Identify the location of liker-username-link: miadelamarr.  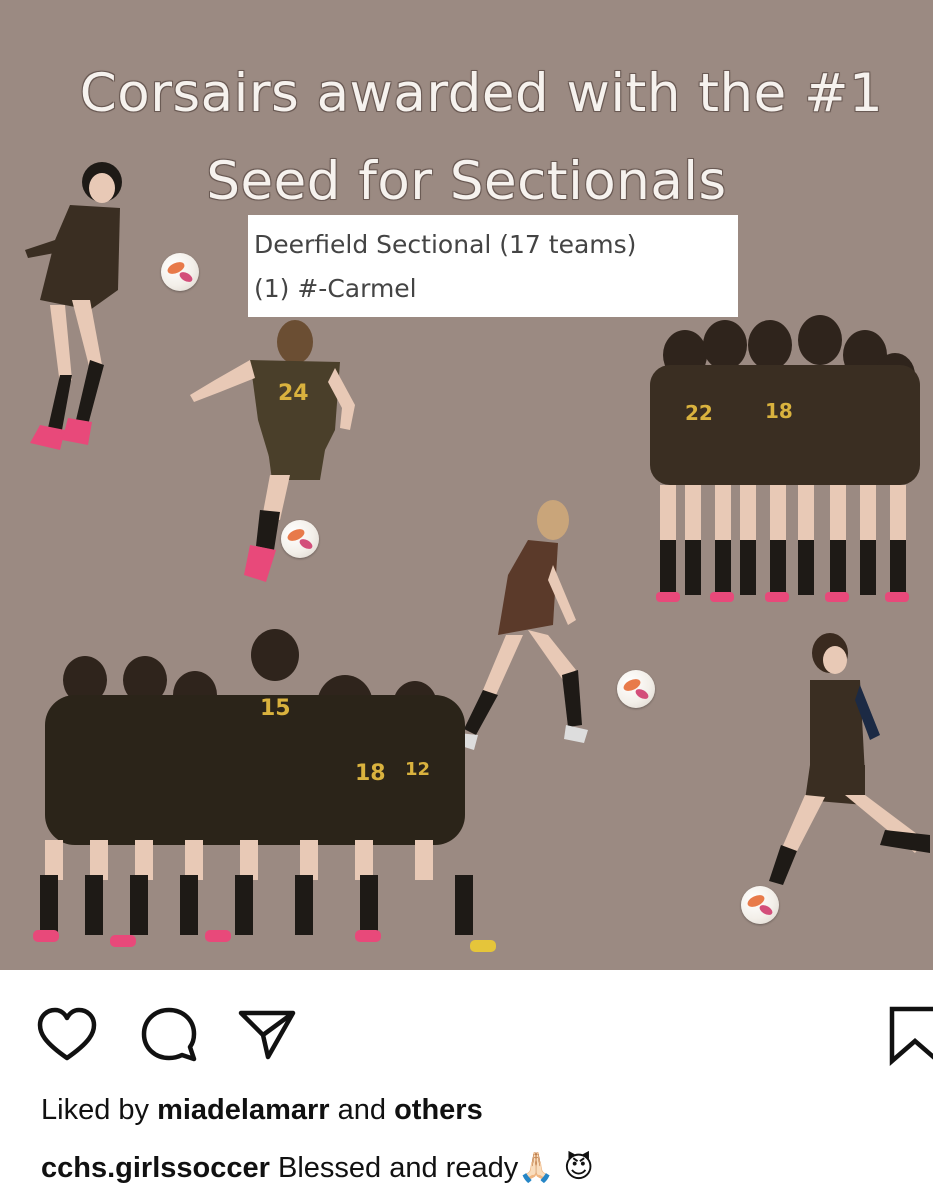
(243, 1110).